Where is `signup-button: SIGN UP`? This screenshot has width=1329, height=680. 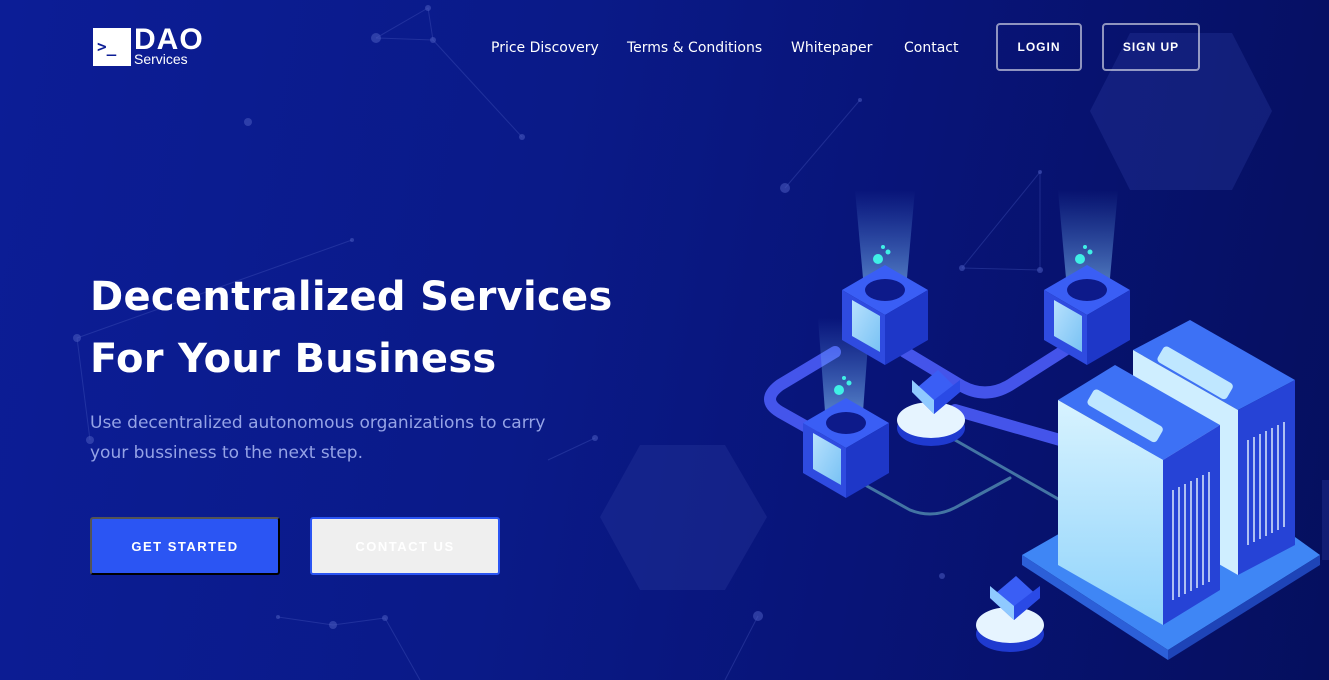
signup-button: SIGN UP is located at coordinates (1151, 47).